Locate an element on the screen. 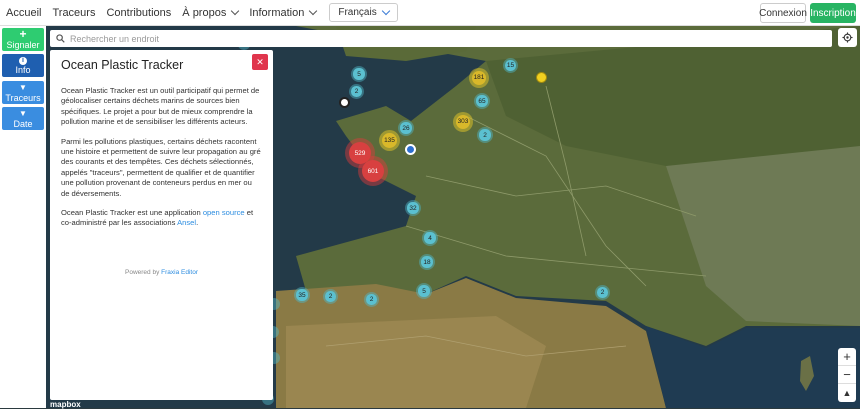 This screenshot has width=860, height=409. marker-cluster: 18 is located at coordinates (427, 262).